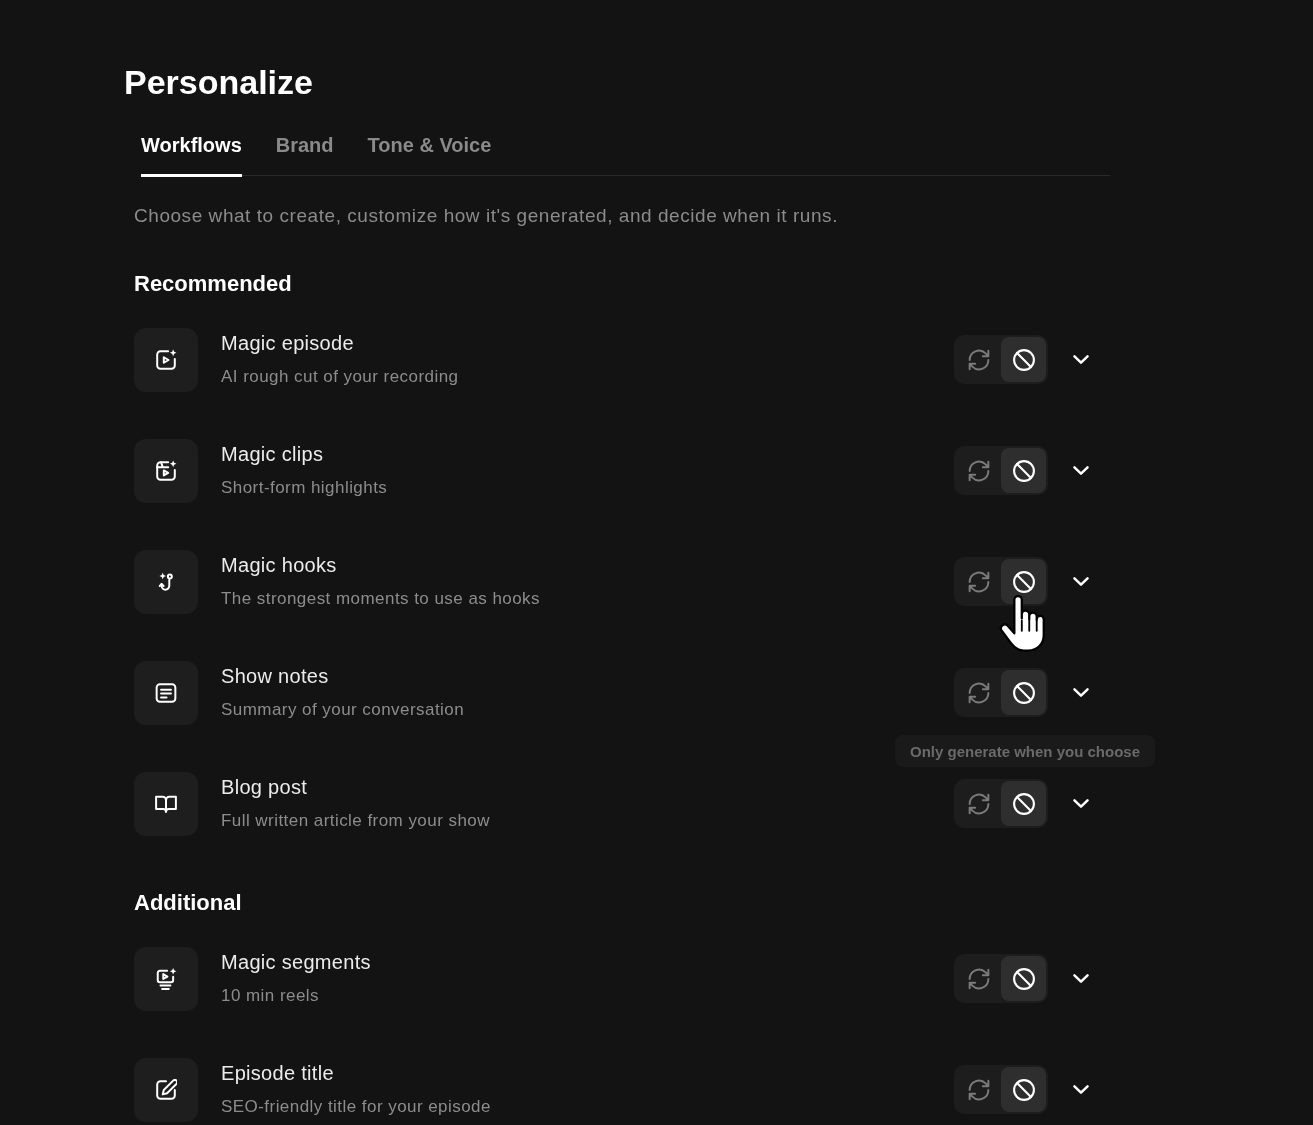 This screenshot has width=1313, height=1125. What do you see at coordinates (166, 692) in the screenshot?
I see `notes-icon` at bounding box center [166, 692].